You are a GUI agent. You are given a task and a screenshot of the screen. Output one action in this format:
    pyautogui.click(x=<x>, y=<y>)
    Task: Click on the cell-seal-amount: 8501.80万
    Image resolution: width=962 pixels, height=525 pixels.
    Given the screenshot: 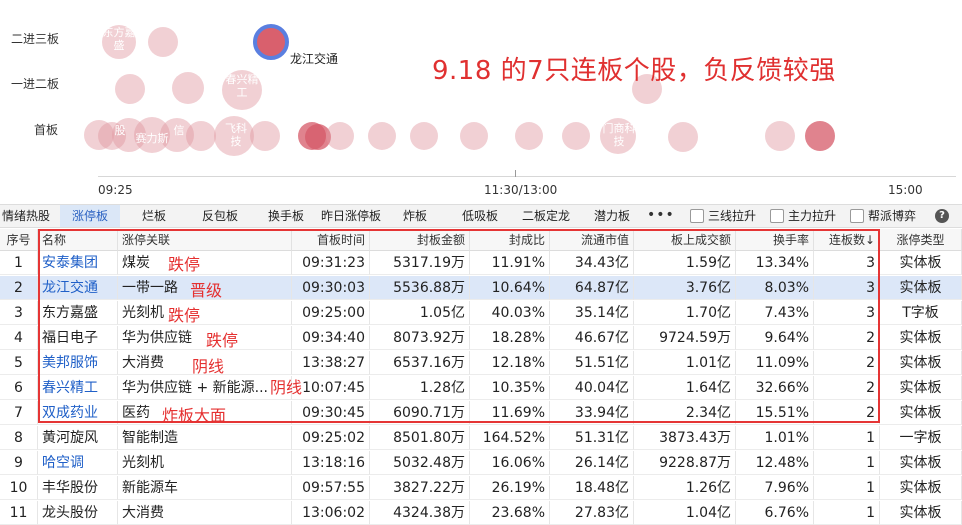 What is the action you would take?
    pyautogui.click(x=420, y=438)
    